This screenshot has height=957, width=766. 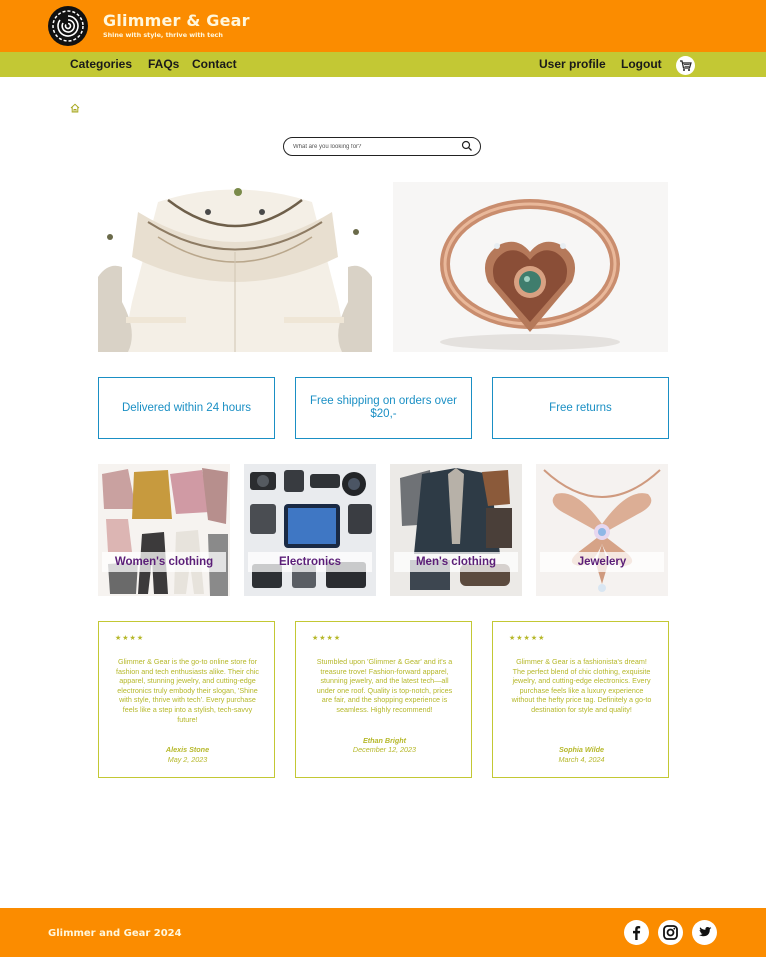 I want to click on womens-clothing-image, so click(x=164, y=530).